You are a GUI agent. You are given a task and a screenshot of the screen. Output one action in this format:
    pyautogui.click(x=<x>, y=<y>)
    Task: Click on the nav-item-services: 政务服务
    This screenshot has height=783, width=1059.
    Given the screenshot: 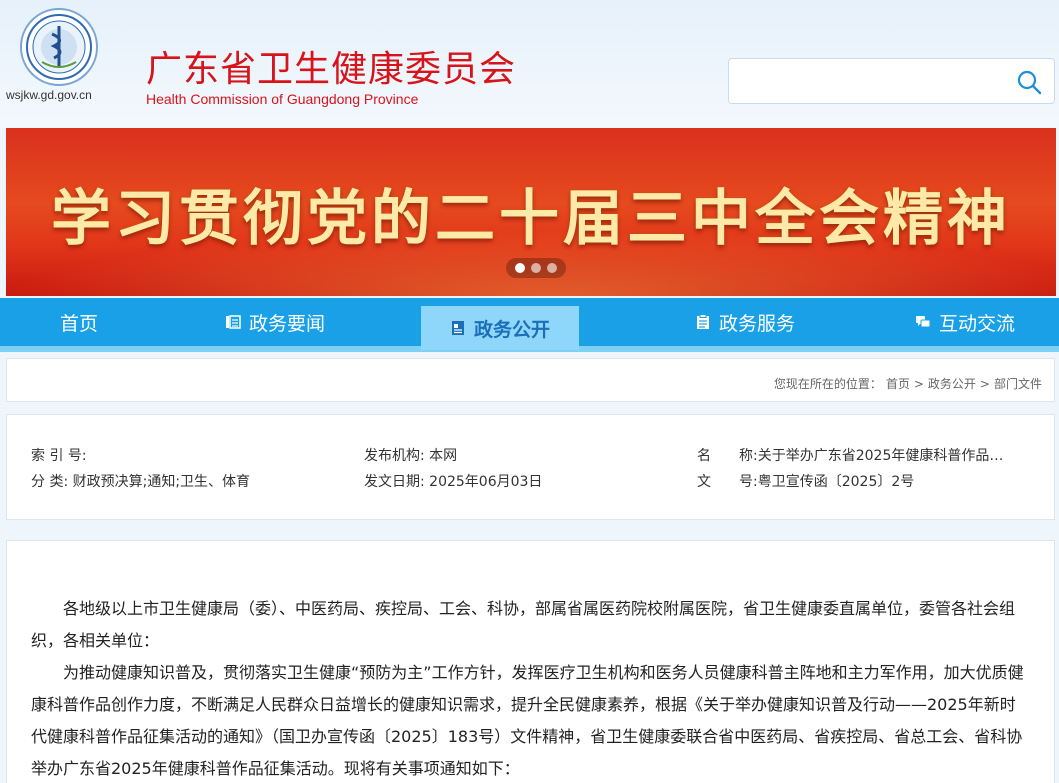 What is the action you would take?
    pyautogui.click(x=745, y=322)
    